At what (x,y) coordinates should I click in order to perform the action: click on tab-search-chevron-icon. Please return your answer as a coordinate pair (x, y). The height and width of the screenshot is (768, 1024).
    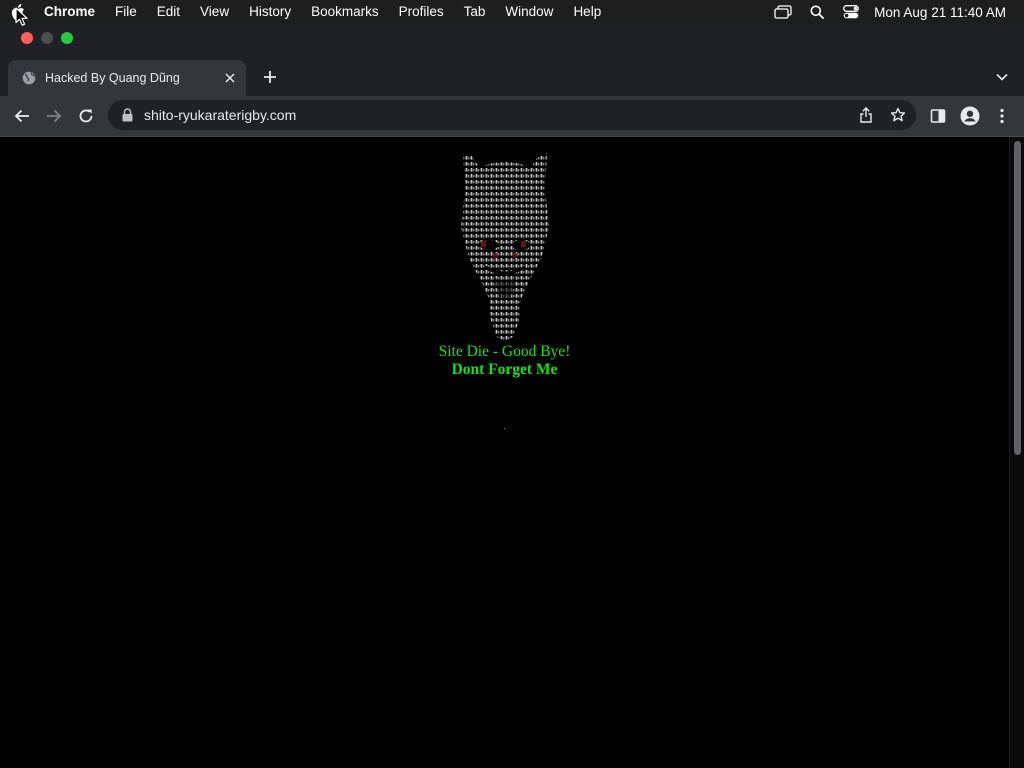
    Looking at the image, I should click on (1002, 77).